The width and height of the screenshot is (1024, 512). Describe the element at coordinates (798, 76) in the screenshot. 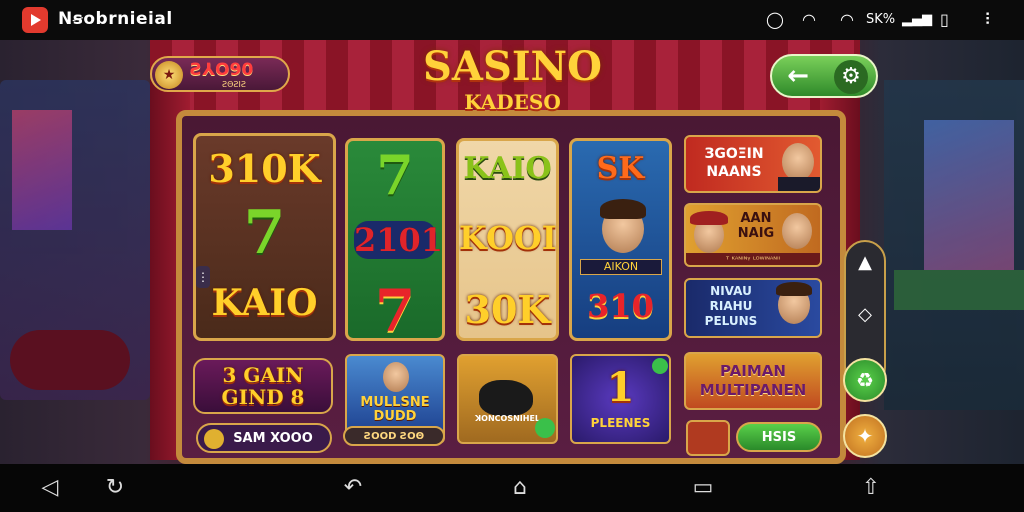

I see `back-arrow-icon: ←` at that location.